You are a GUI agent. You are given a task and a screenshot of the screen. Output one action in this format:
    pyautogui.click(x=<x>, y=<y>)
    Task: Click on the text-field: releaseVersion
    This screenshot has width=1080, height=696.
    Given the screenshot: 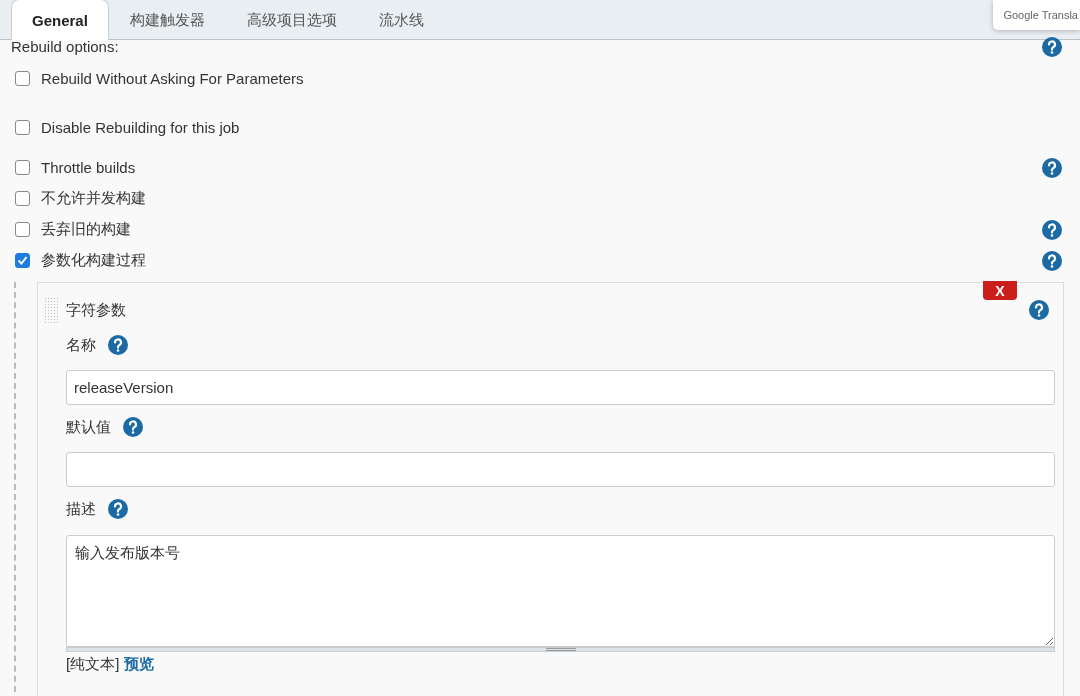 What is the action you would take?
    pyautogui.click(x=560, y=387)
    